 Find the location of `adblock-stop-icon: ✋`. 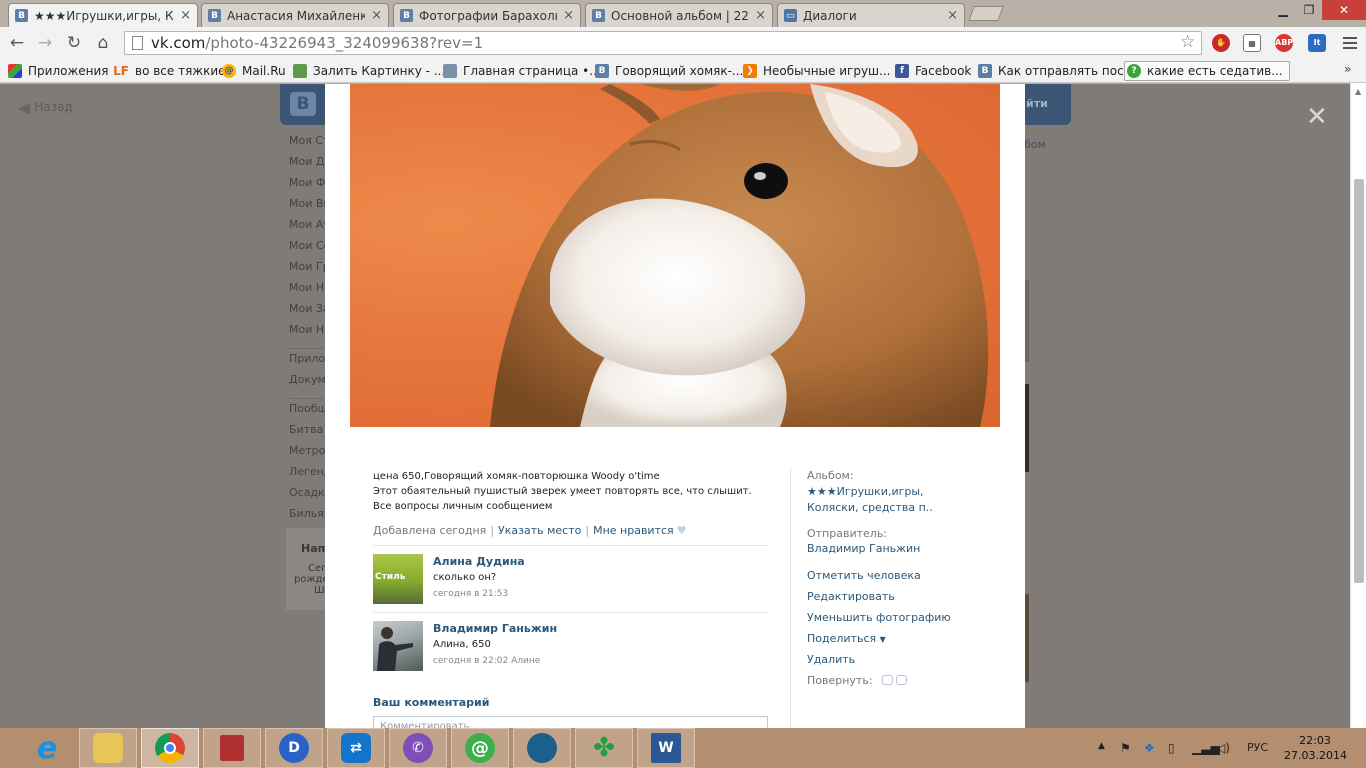

adblock-stop-icon: ✋ is located at coordinates (1221, 43).